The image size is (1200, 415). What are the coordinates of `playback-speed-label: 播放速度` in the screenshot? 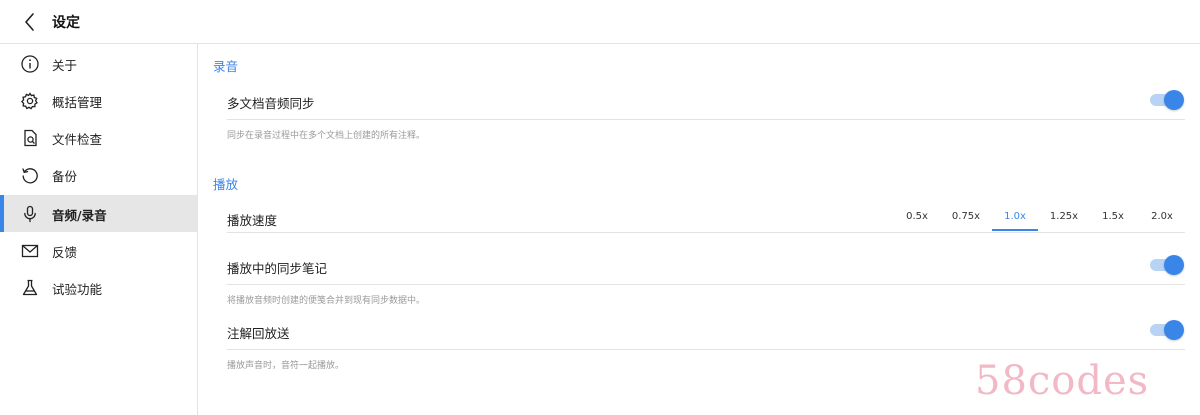 It's located at (252, 220).